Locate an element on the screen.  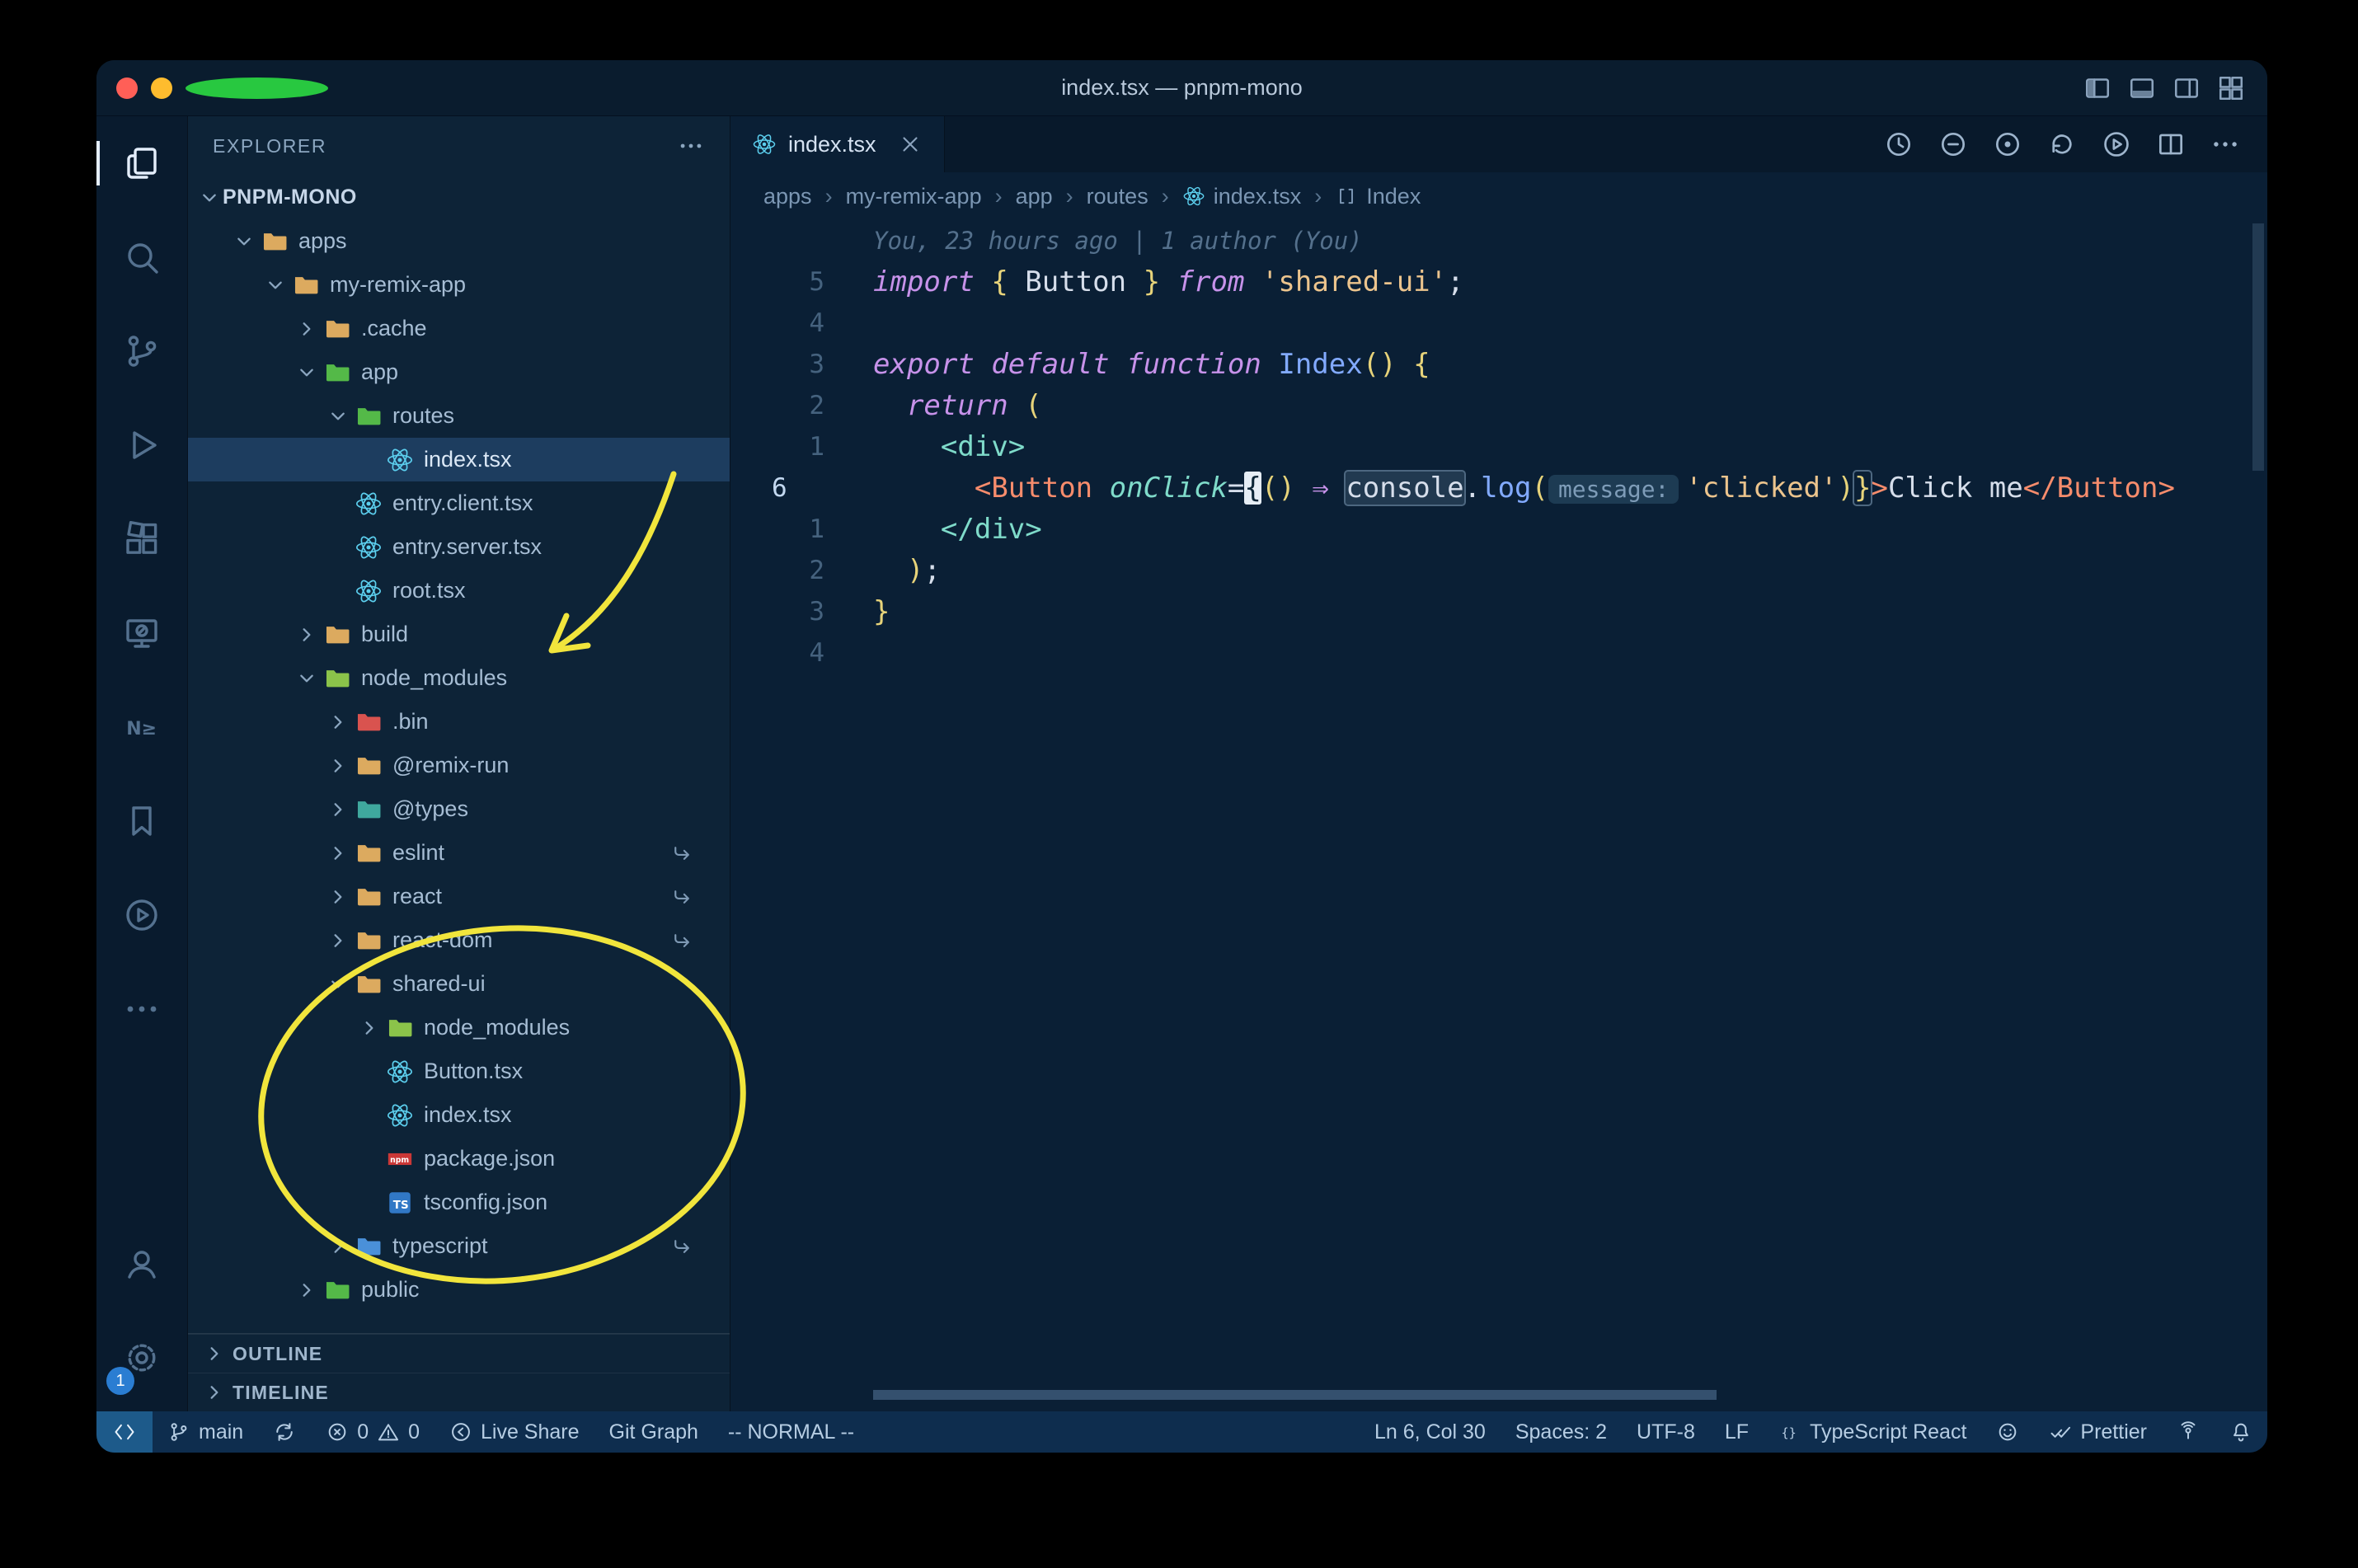
tree-item-react-dom: react-dom is located at coordinates (459, 940).